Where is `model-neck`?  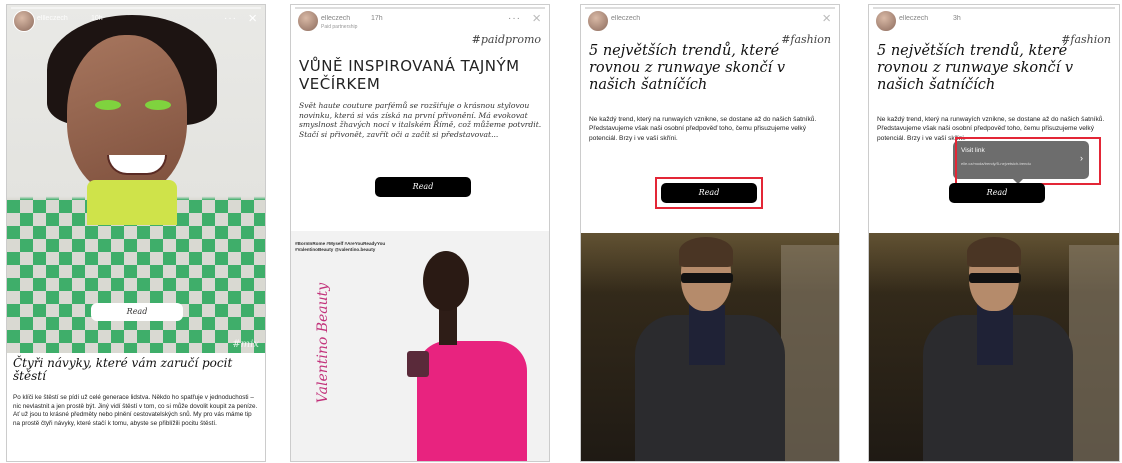
model-neck is located at coordinates (448, 325).